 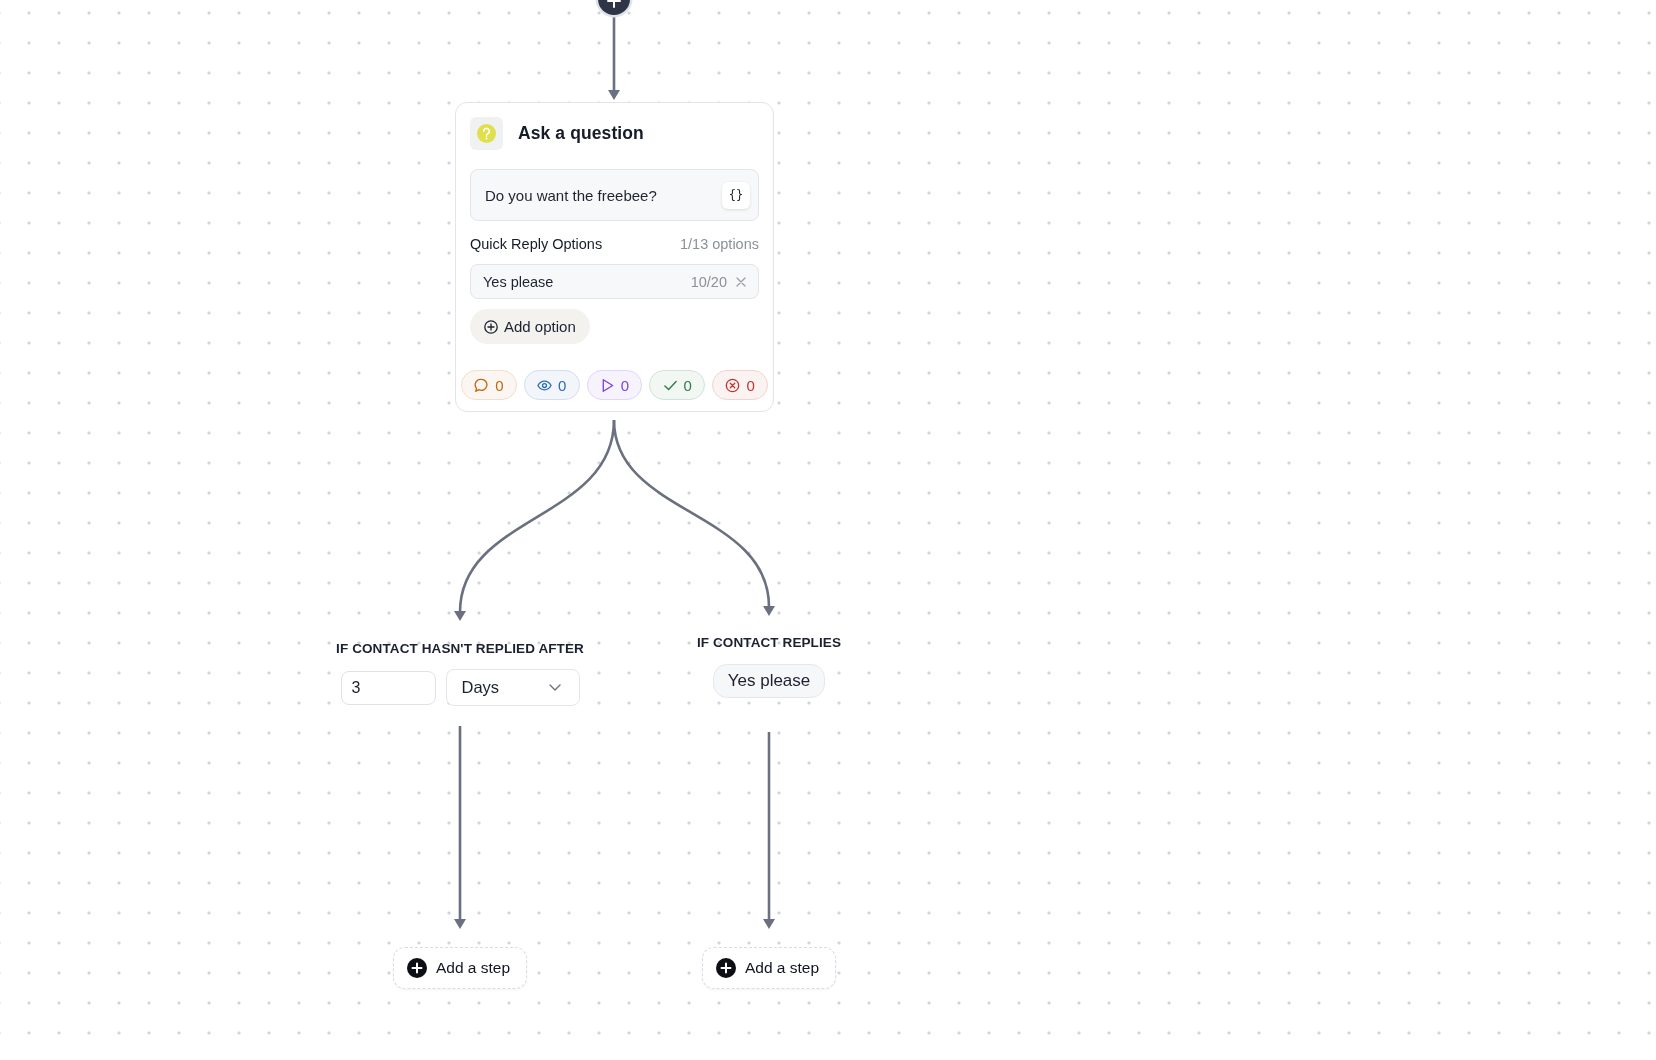 What do you see at coordinates (486, 133) in the screenshot?
I see `question-icon` at bounding box center [486, 133].